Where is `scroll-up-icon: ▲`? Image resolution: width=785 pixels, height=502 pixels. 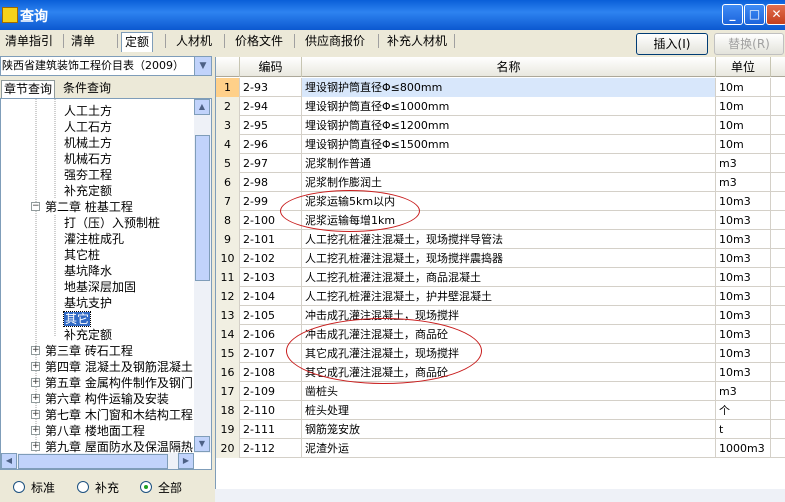 scroll-up-icon: ▲ is located at coordinates (202, 107).